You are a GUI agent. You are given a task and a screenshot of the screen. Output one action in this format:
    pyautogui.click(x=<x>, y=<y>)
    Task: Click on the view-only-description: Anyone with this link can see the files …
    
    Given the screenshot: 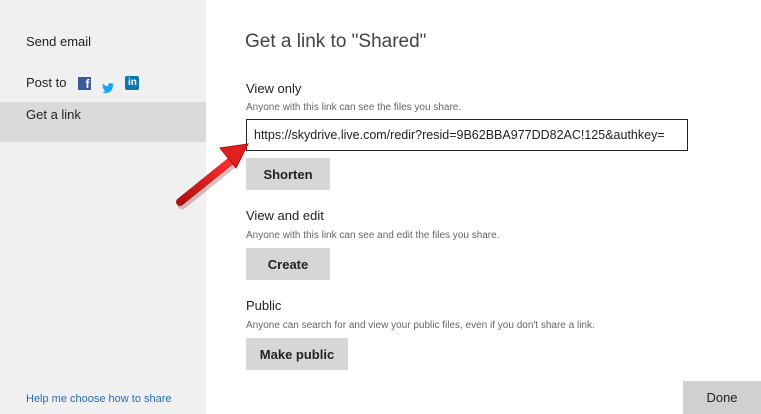 What is the action you would take?
    pyautogui.click(x=354, y=107)
    